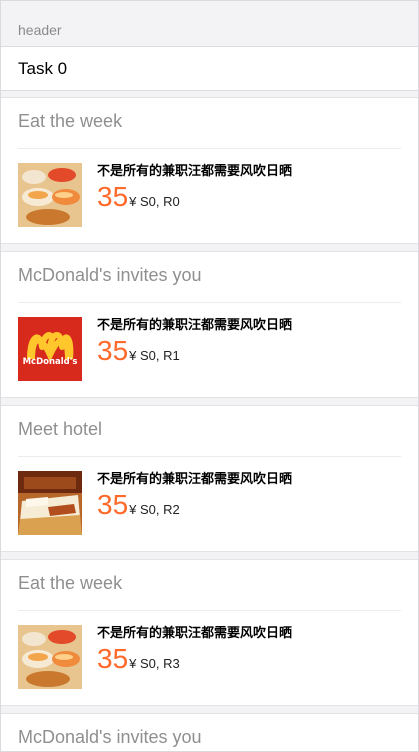 Image resolution: width=419 pixels, height=752 pixels. I want to click on task-row: Task 0, so click(209, 69).